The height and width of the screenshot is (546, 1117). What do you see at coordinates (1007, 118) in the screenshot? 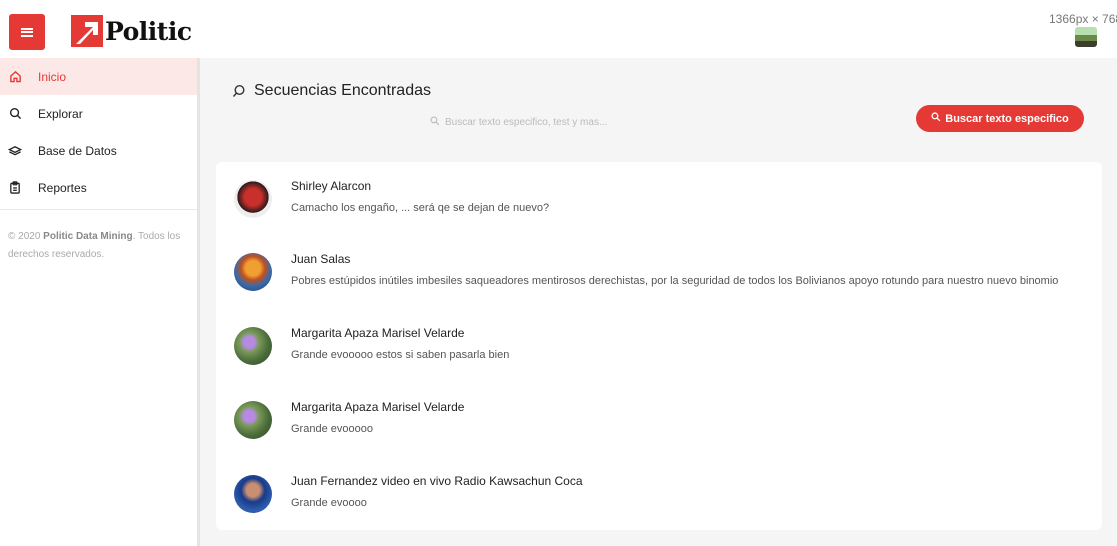
I see `search-button-label: Buscar texto especifico` at bounding box center [1007, 118].